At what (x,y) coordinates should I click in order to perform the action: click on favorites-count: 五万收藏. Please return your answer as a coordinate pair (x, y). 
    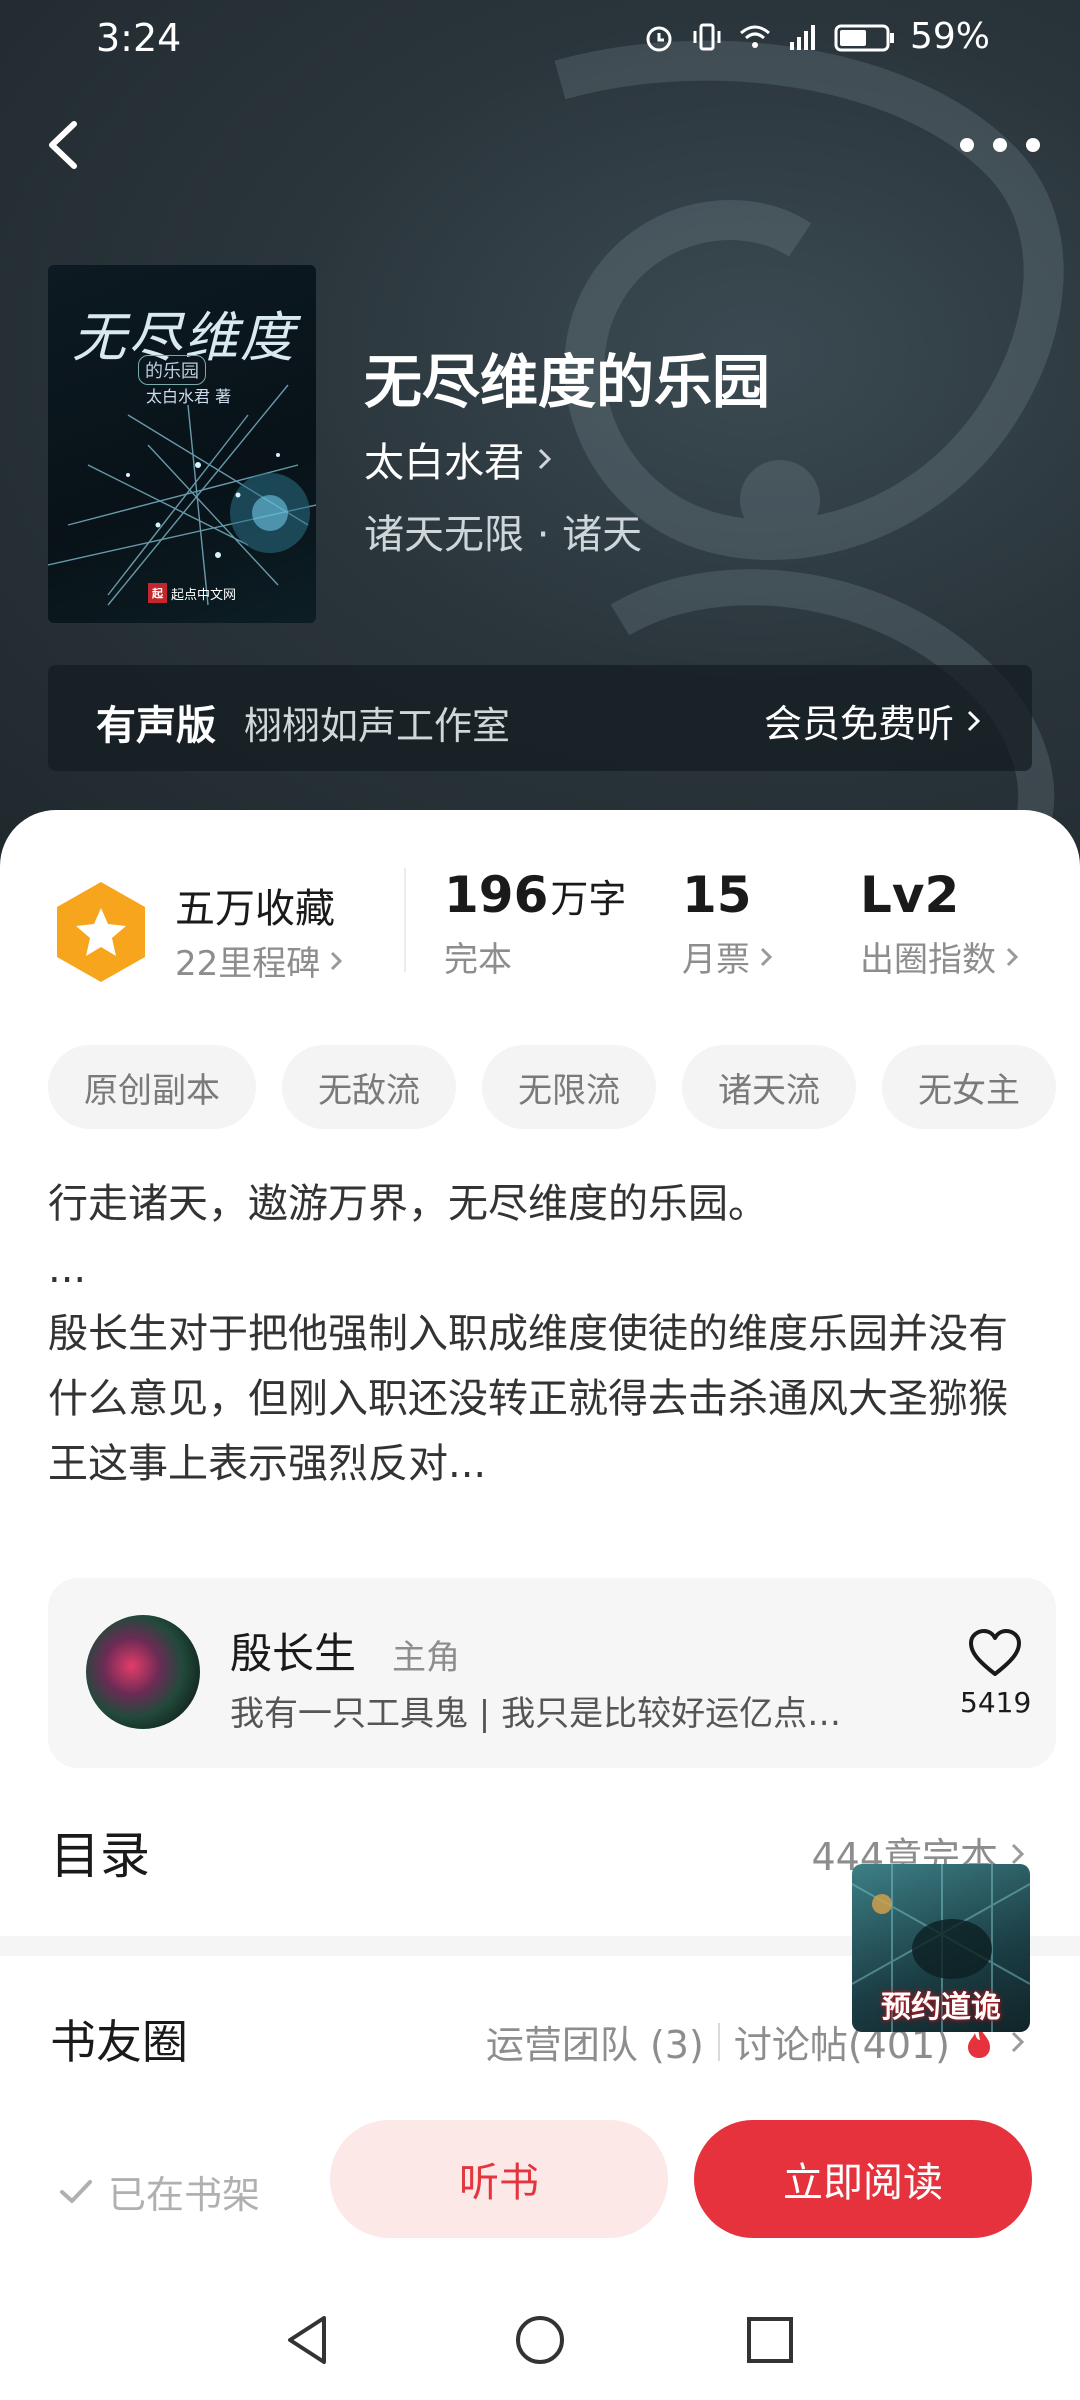
    Looking at the image, I should click on (255, 909).